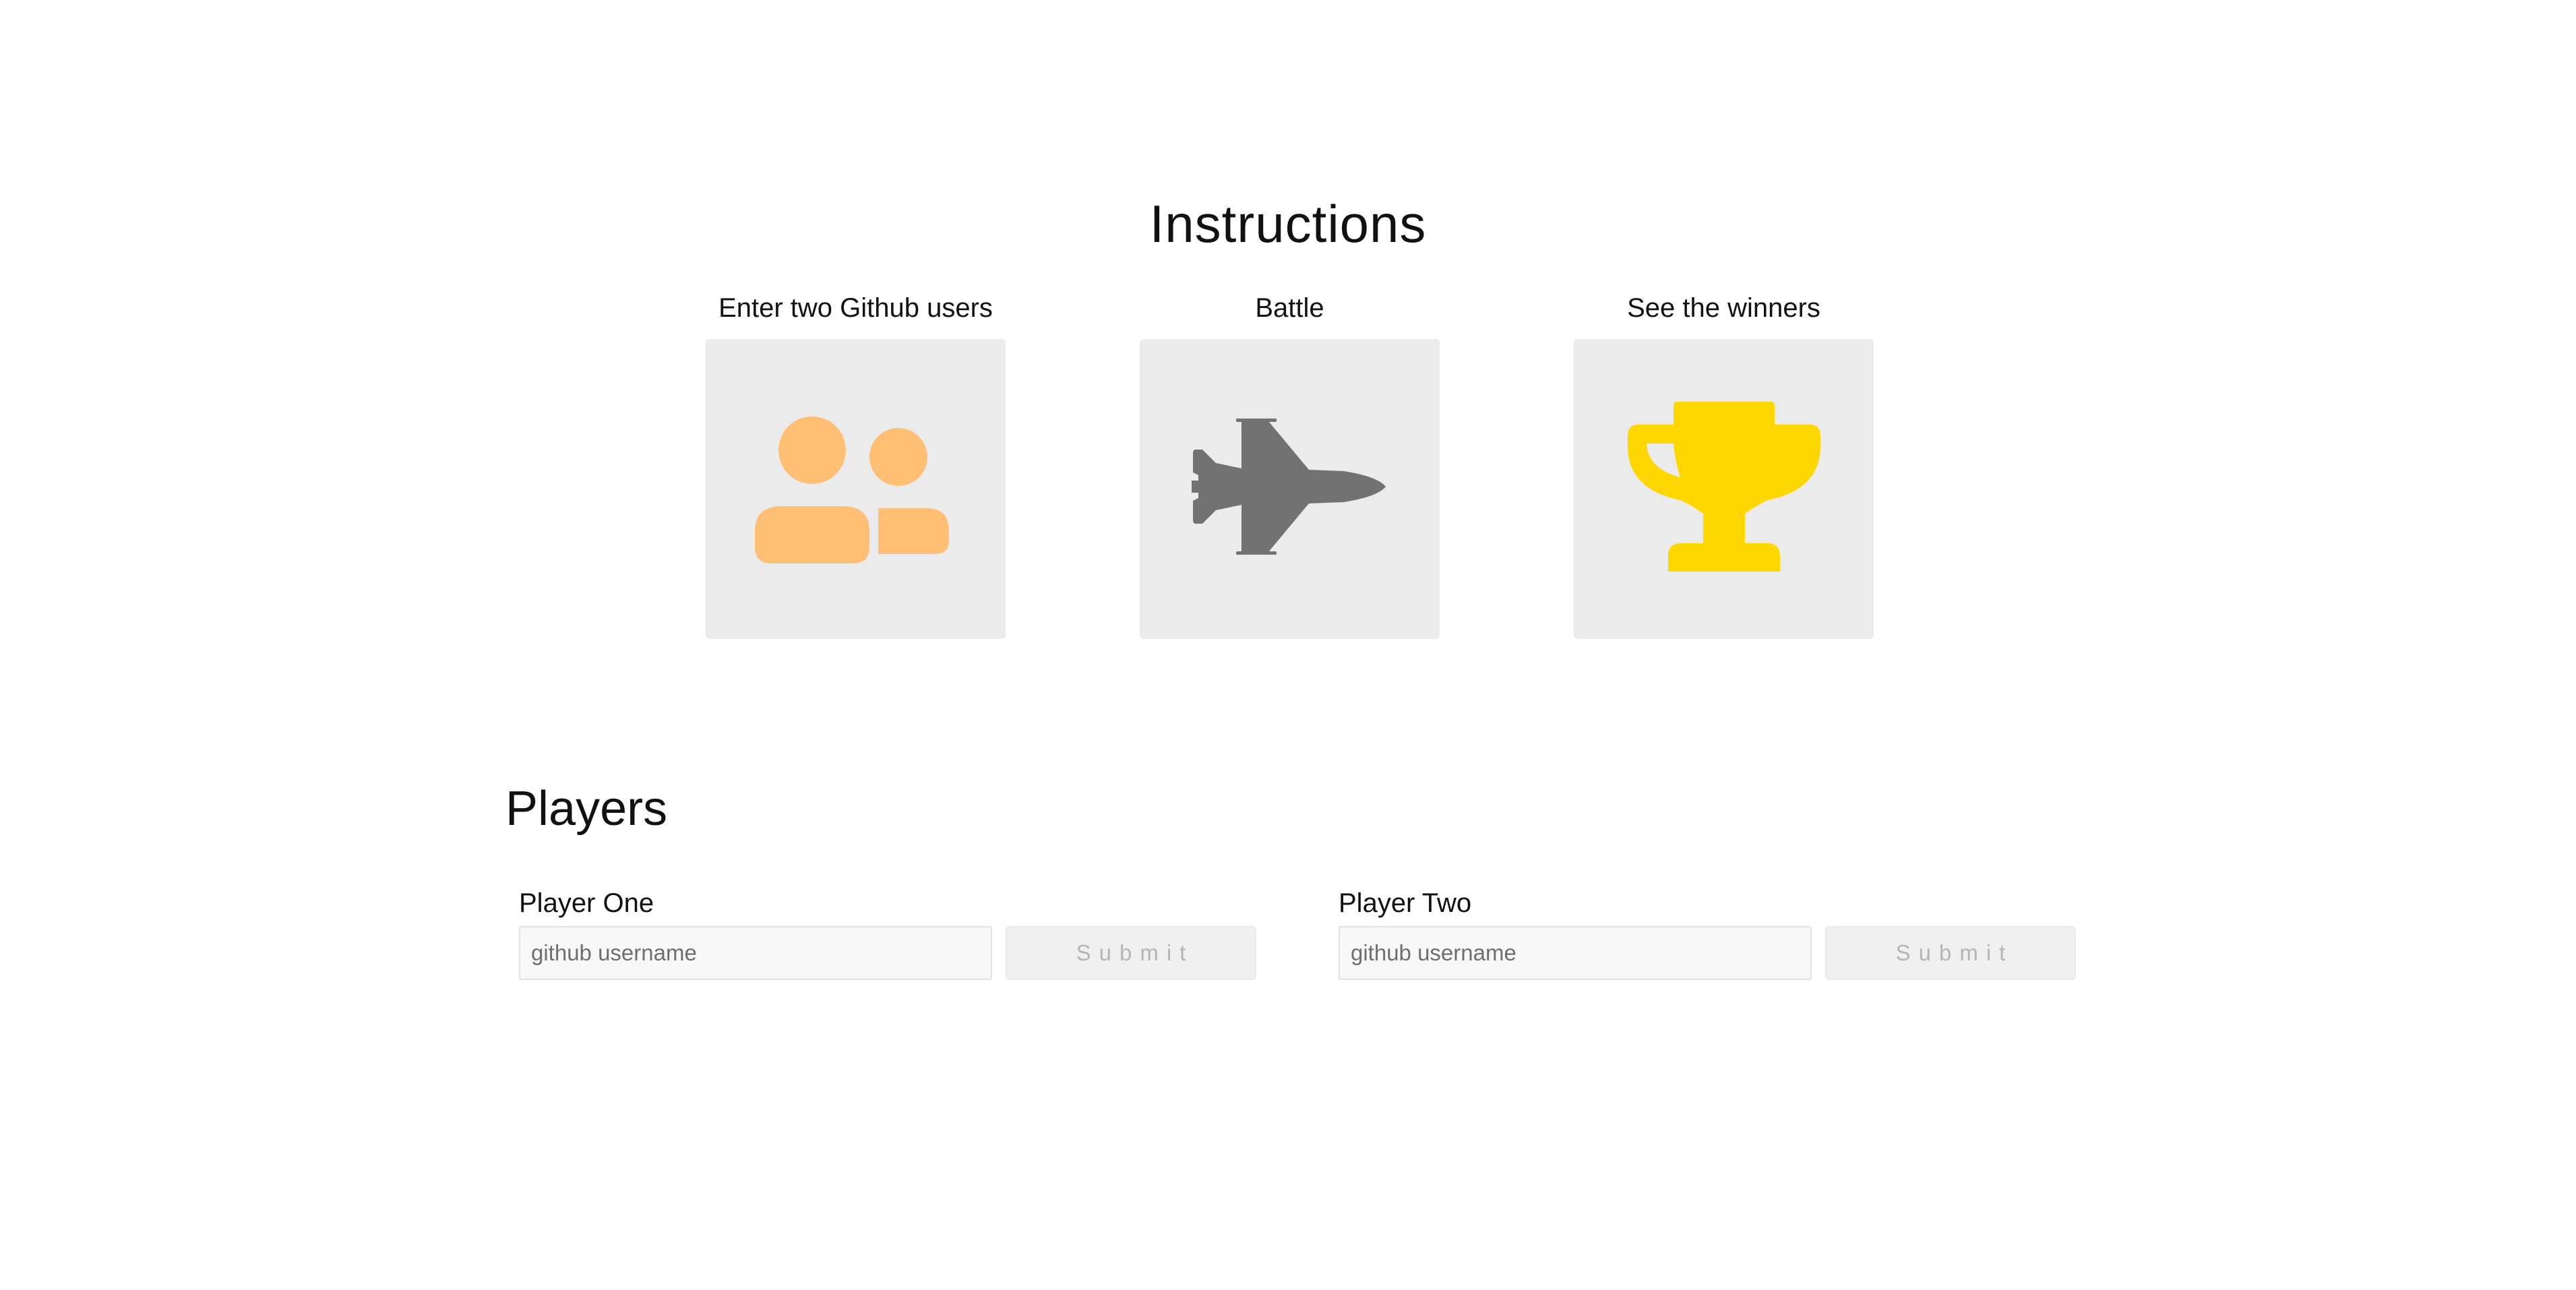  What do you see at coordinates (1406, 903) in the screenshot?
I see `player-two-label: Player Two` at bounding box center [1406, 903].